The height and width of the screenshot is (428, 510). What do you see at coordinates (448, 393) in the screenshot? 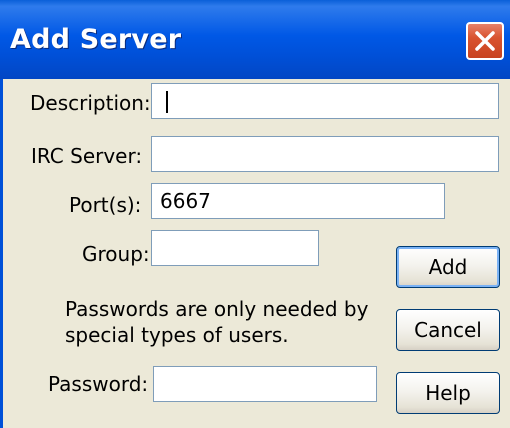
I see `help-button: Help` at bounding box center [448, 393].